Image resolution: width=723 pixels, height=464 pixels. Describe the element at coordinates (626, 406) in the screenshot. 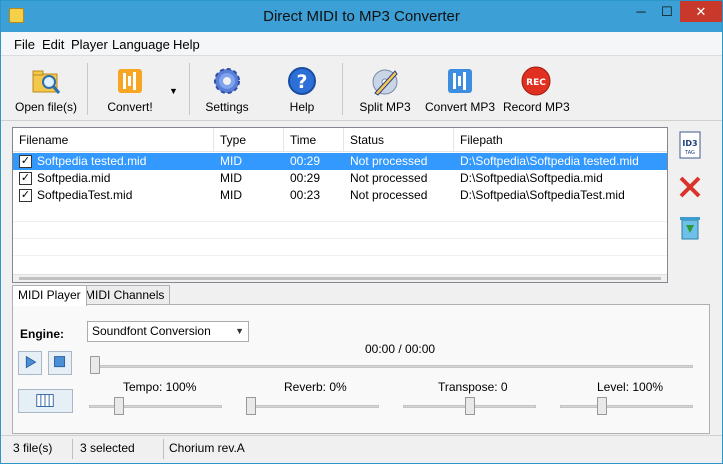

I see `level-slider` at that location.